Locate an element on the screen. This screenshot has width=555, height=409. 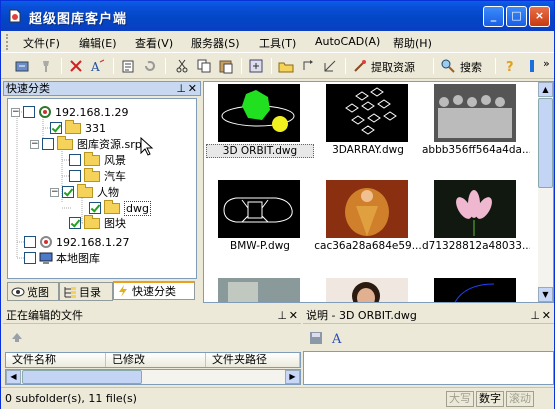
upload-icon is located at coordinates (17, 338).